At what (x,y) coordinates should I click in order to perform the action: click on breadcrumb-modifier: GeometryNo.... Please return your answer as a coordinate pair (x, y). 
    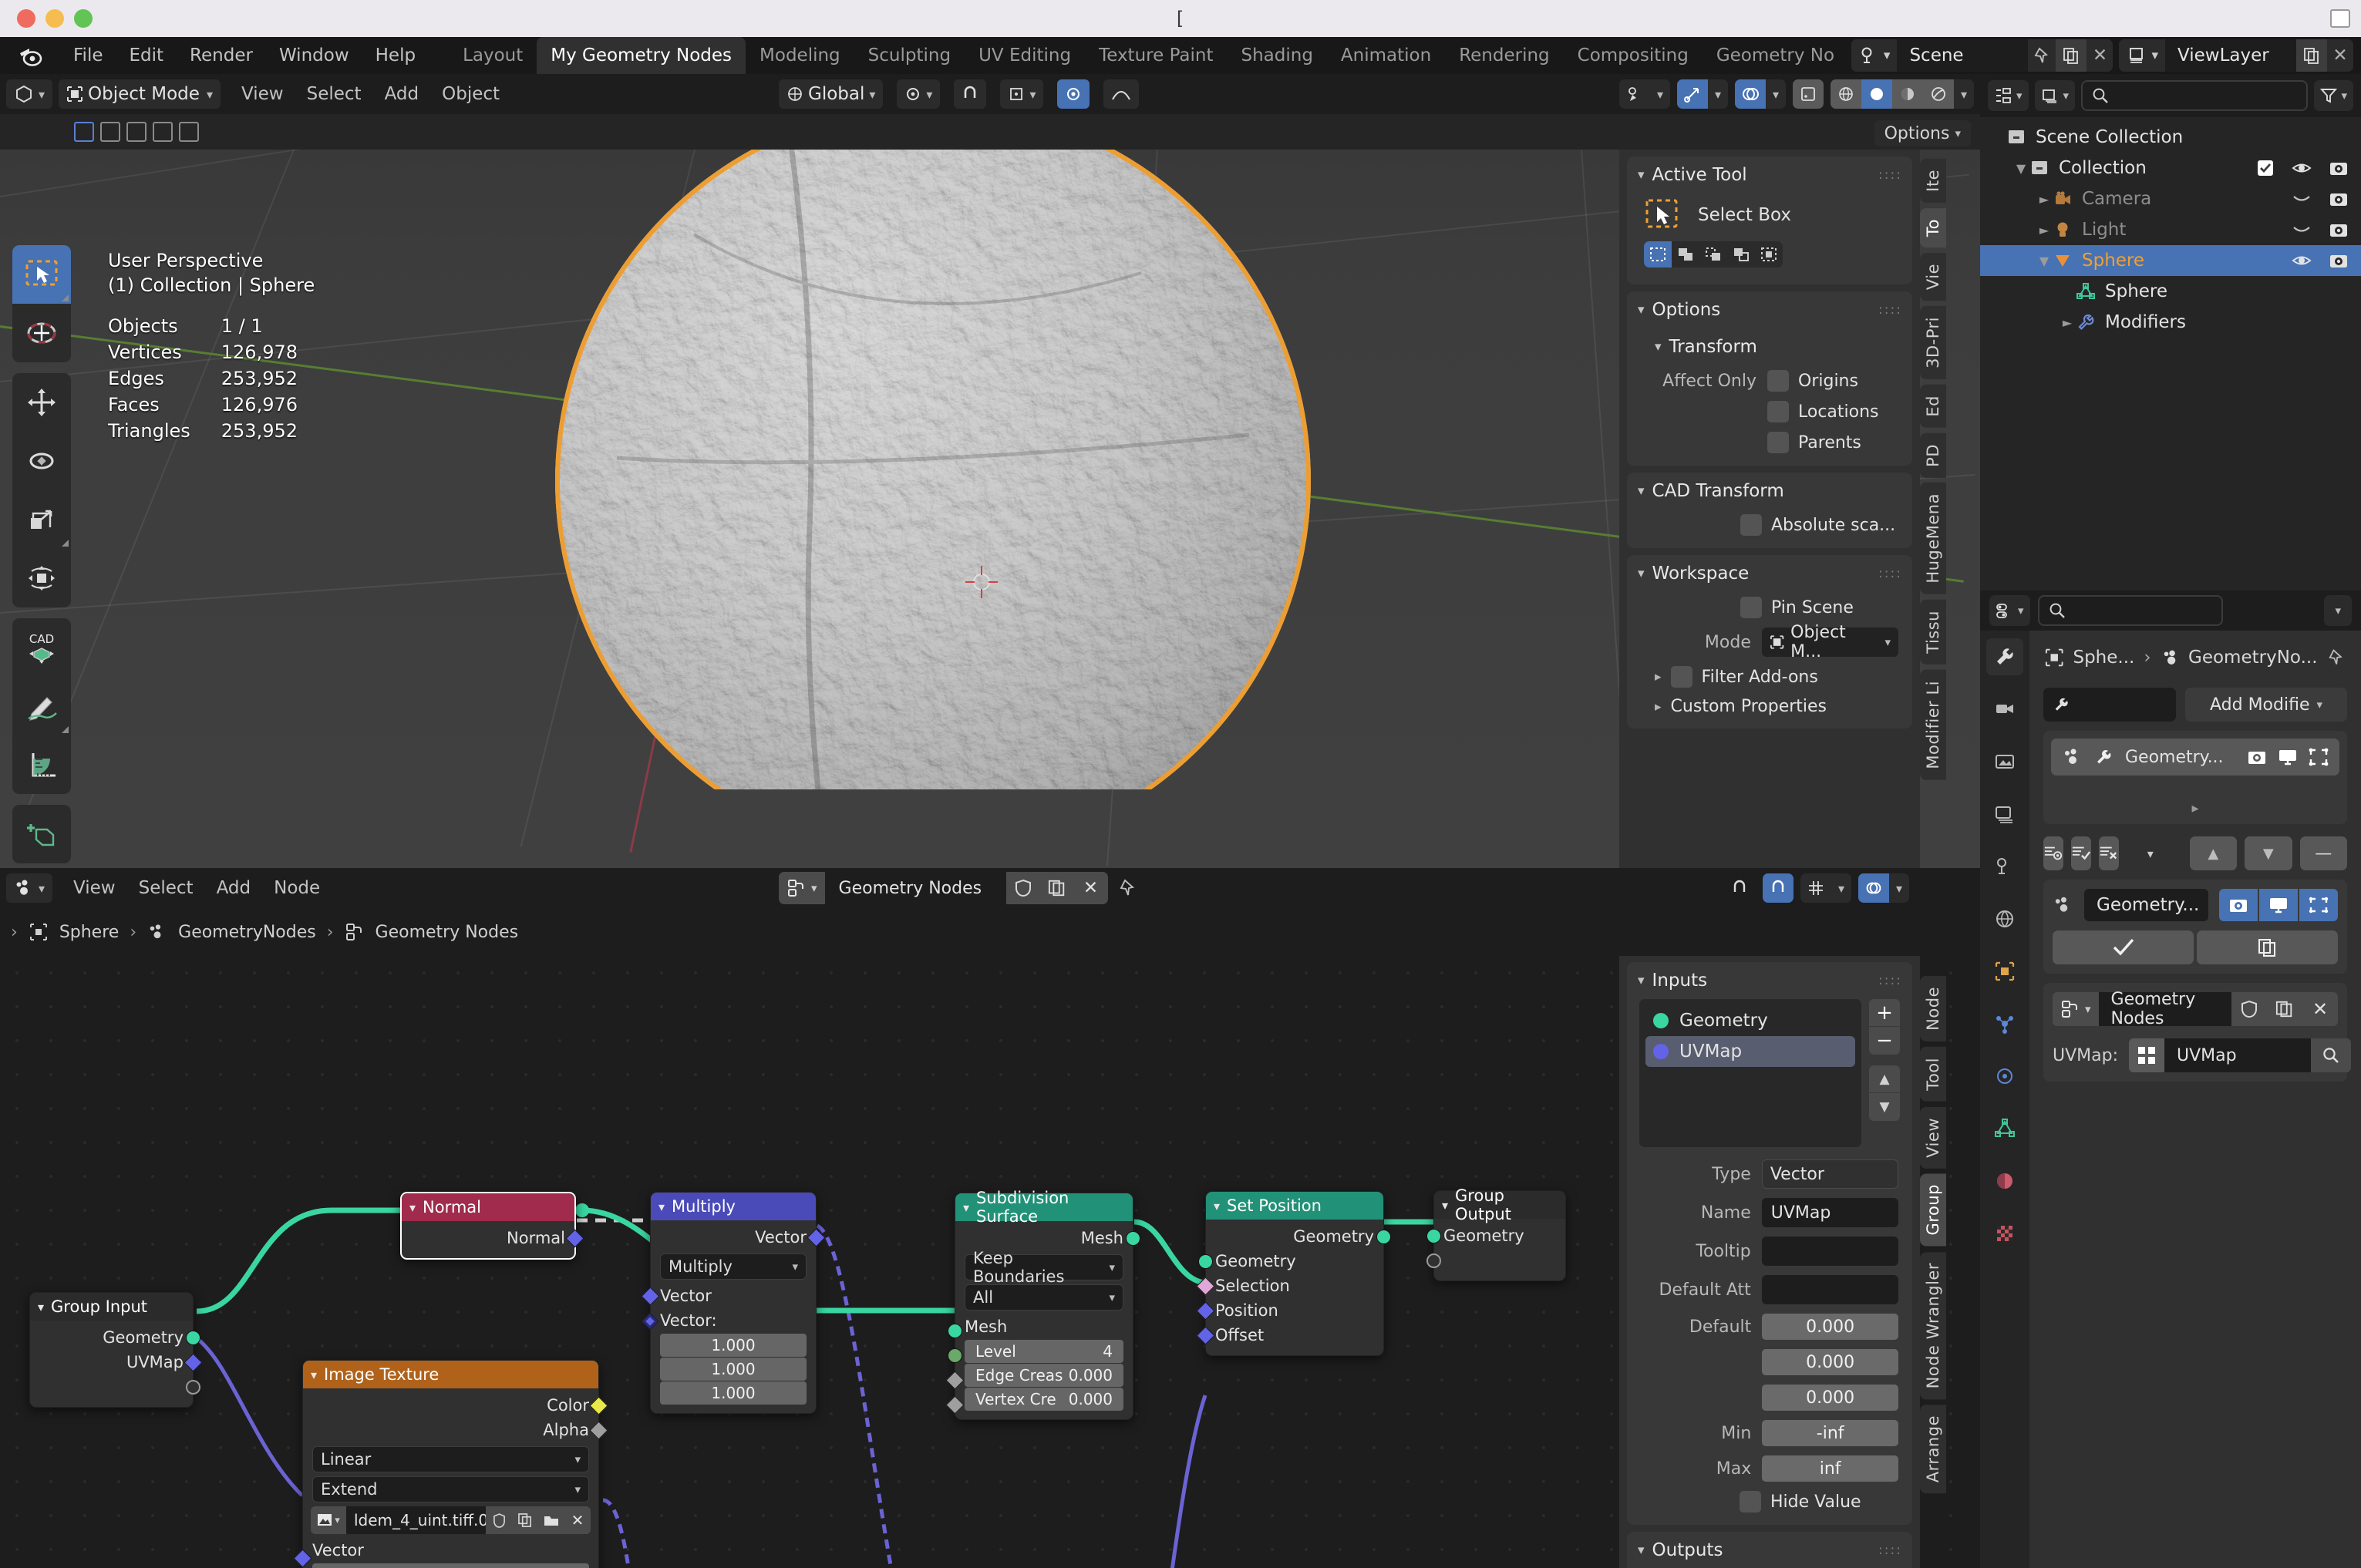
    Looking at the image, I should click on (2253, 658).